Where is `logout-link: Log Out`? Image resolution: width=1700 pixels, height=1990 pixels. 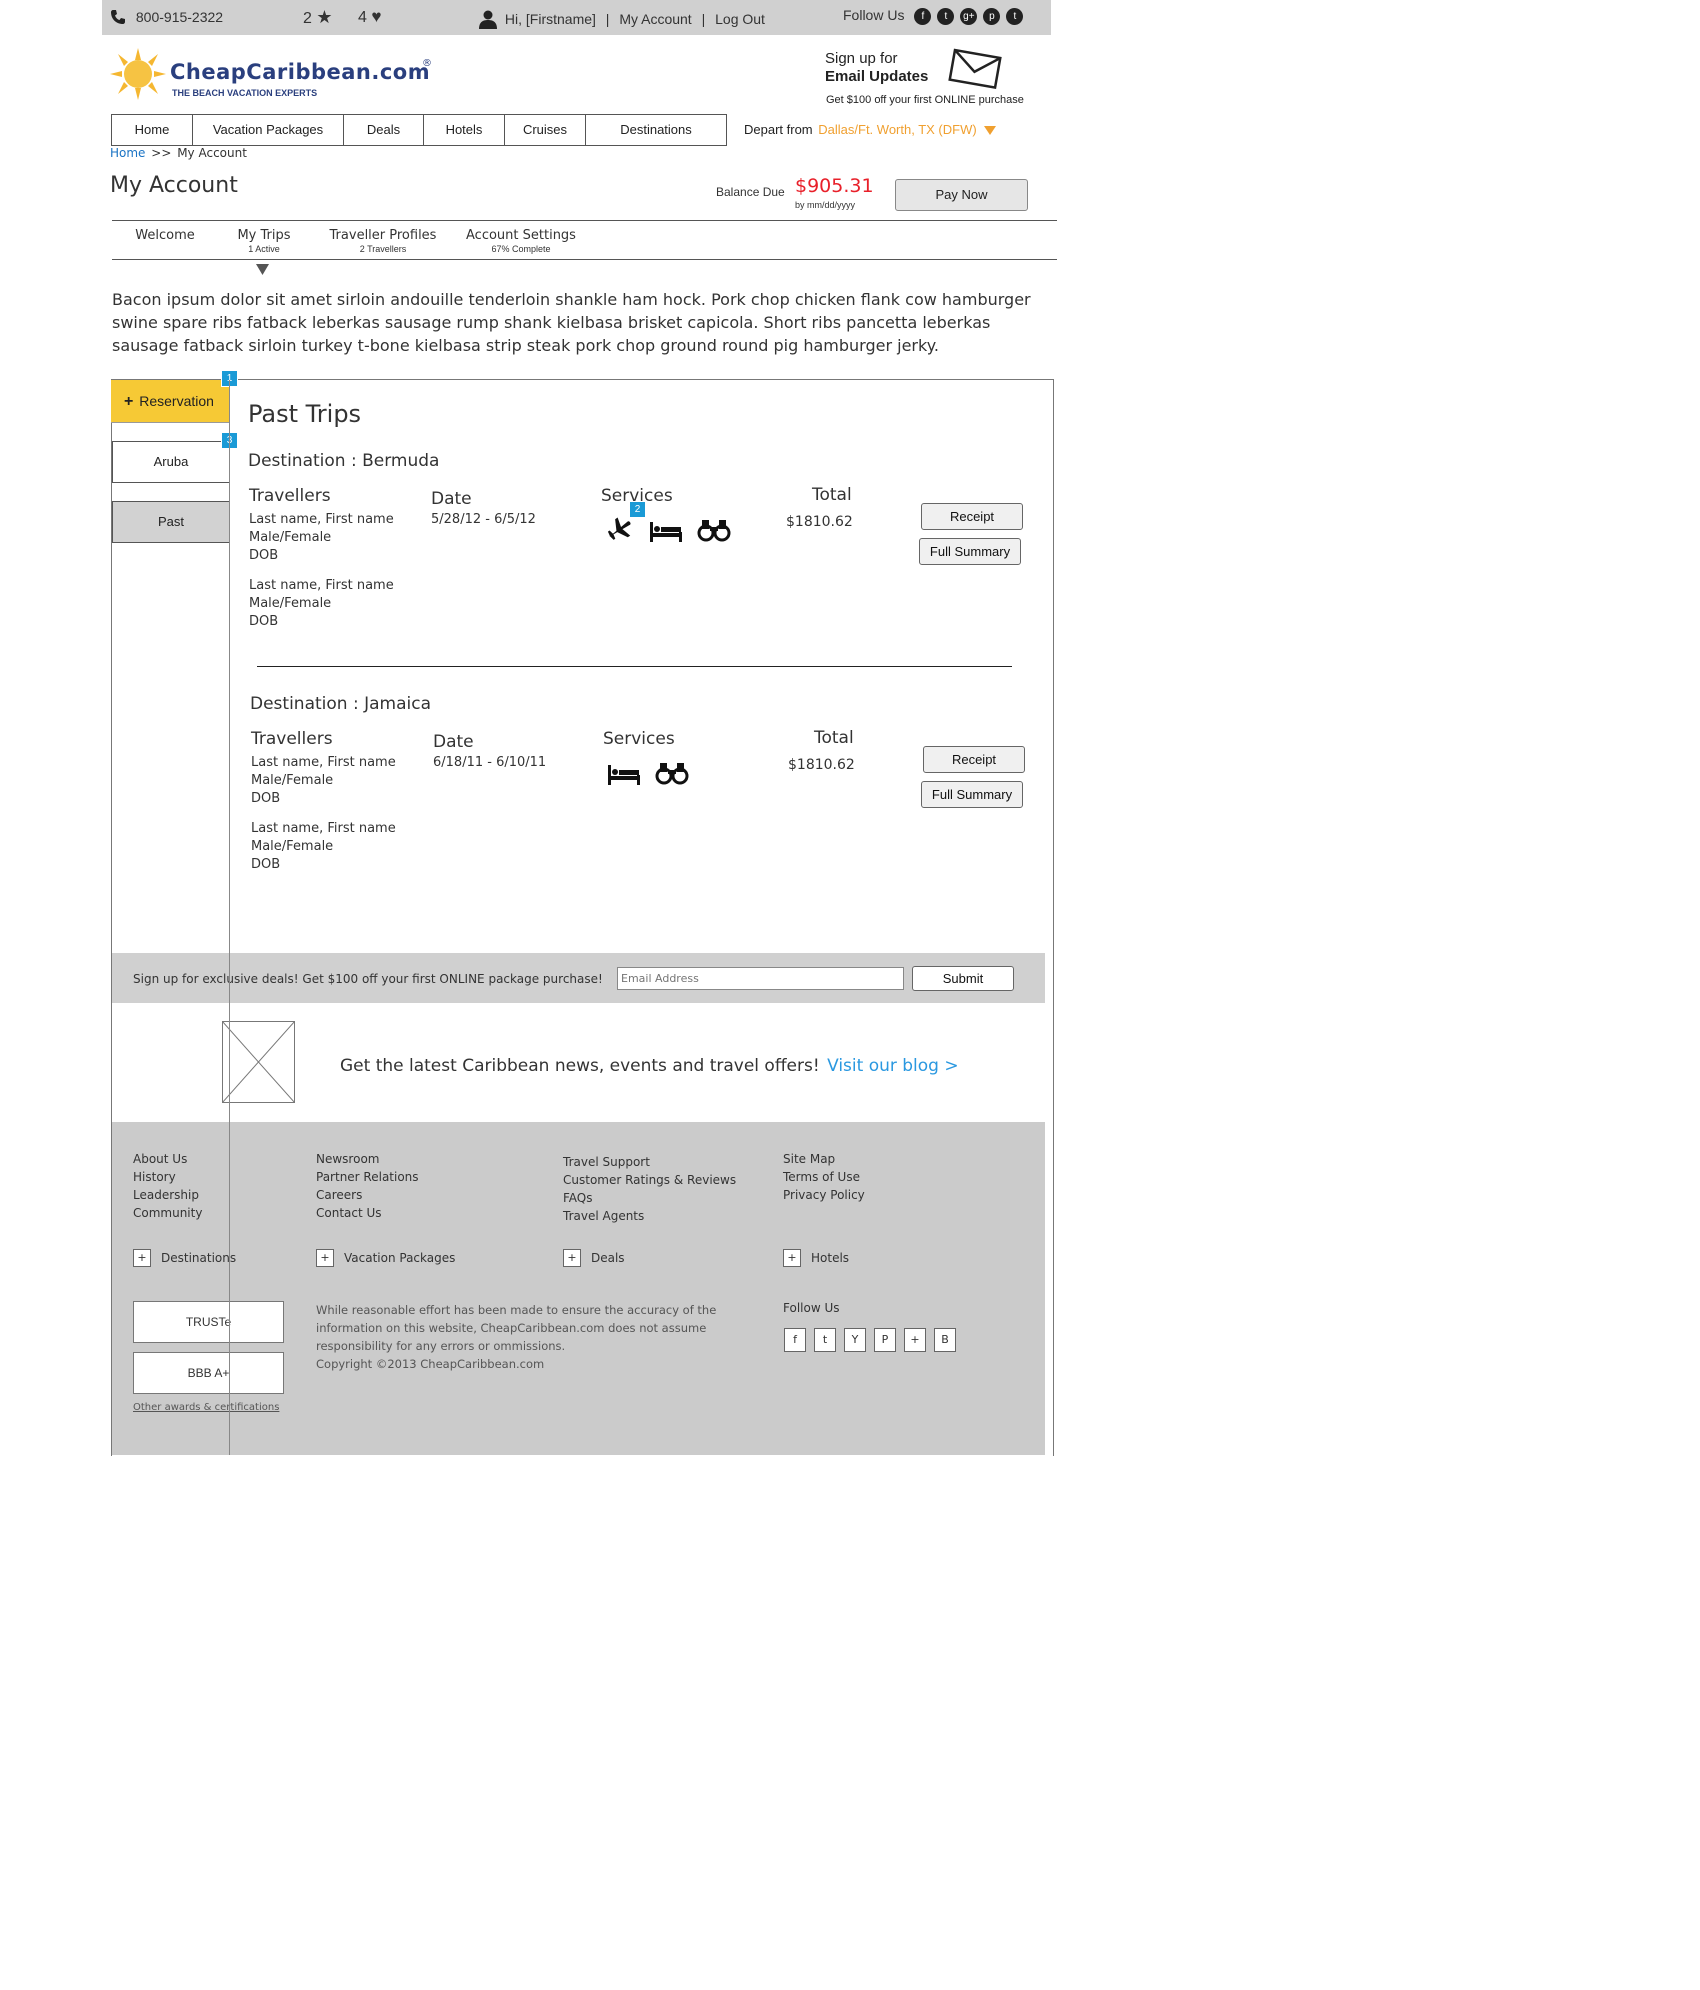 logout-link: Log Out is located at coordinates (740, 19).